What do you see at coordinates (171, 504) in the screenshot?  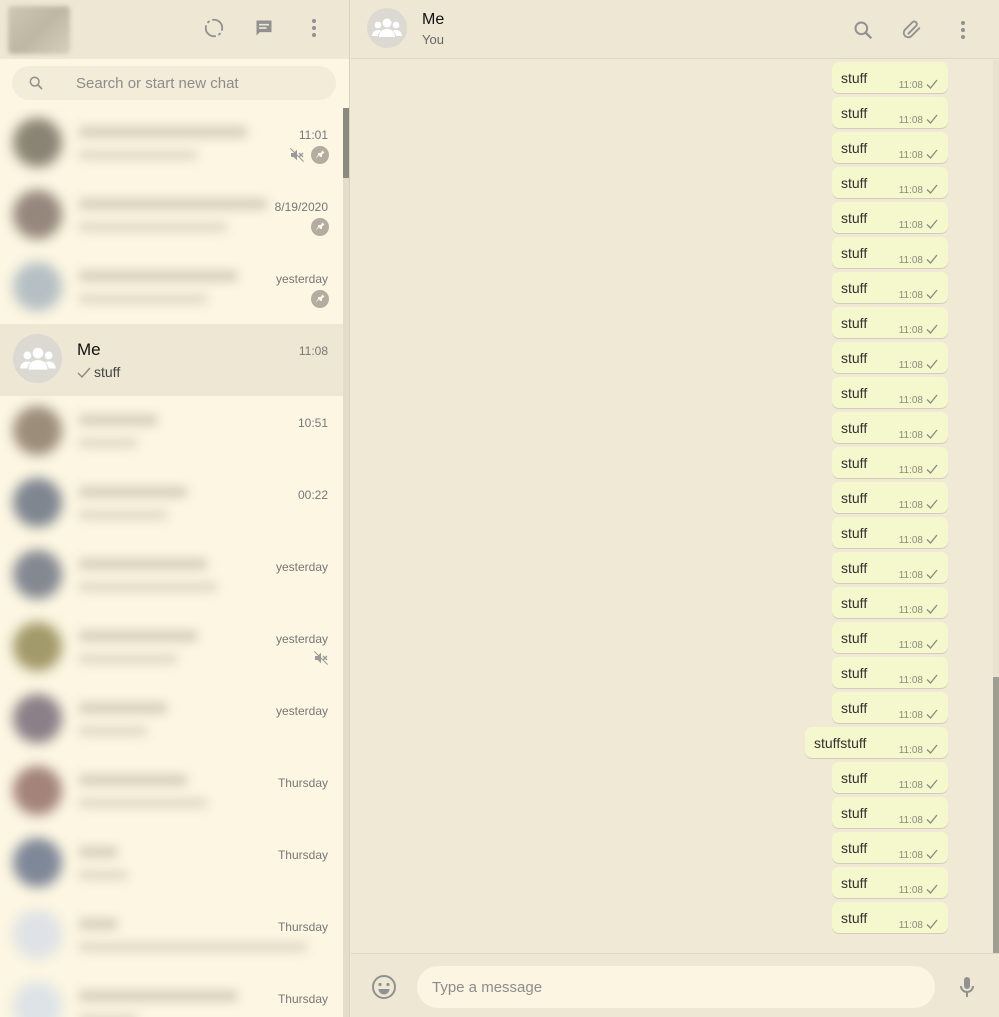 I see `chat-list-item: 00:22` at bounding box center [171, 504].